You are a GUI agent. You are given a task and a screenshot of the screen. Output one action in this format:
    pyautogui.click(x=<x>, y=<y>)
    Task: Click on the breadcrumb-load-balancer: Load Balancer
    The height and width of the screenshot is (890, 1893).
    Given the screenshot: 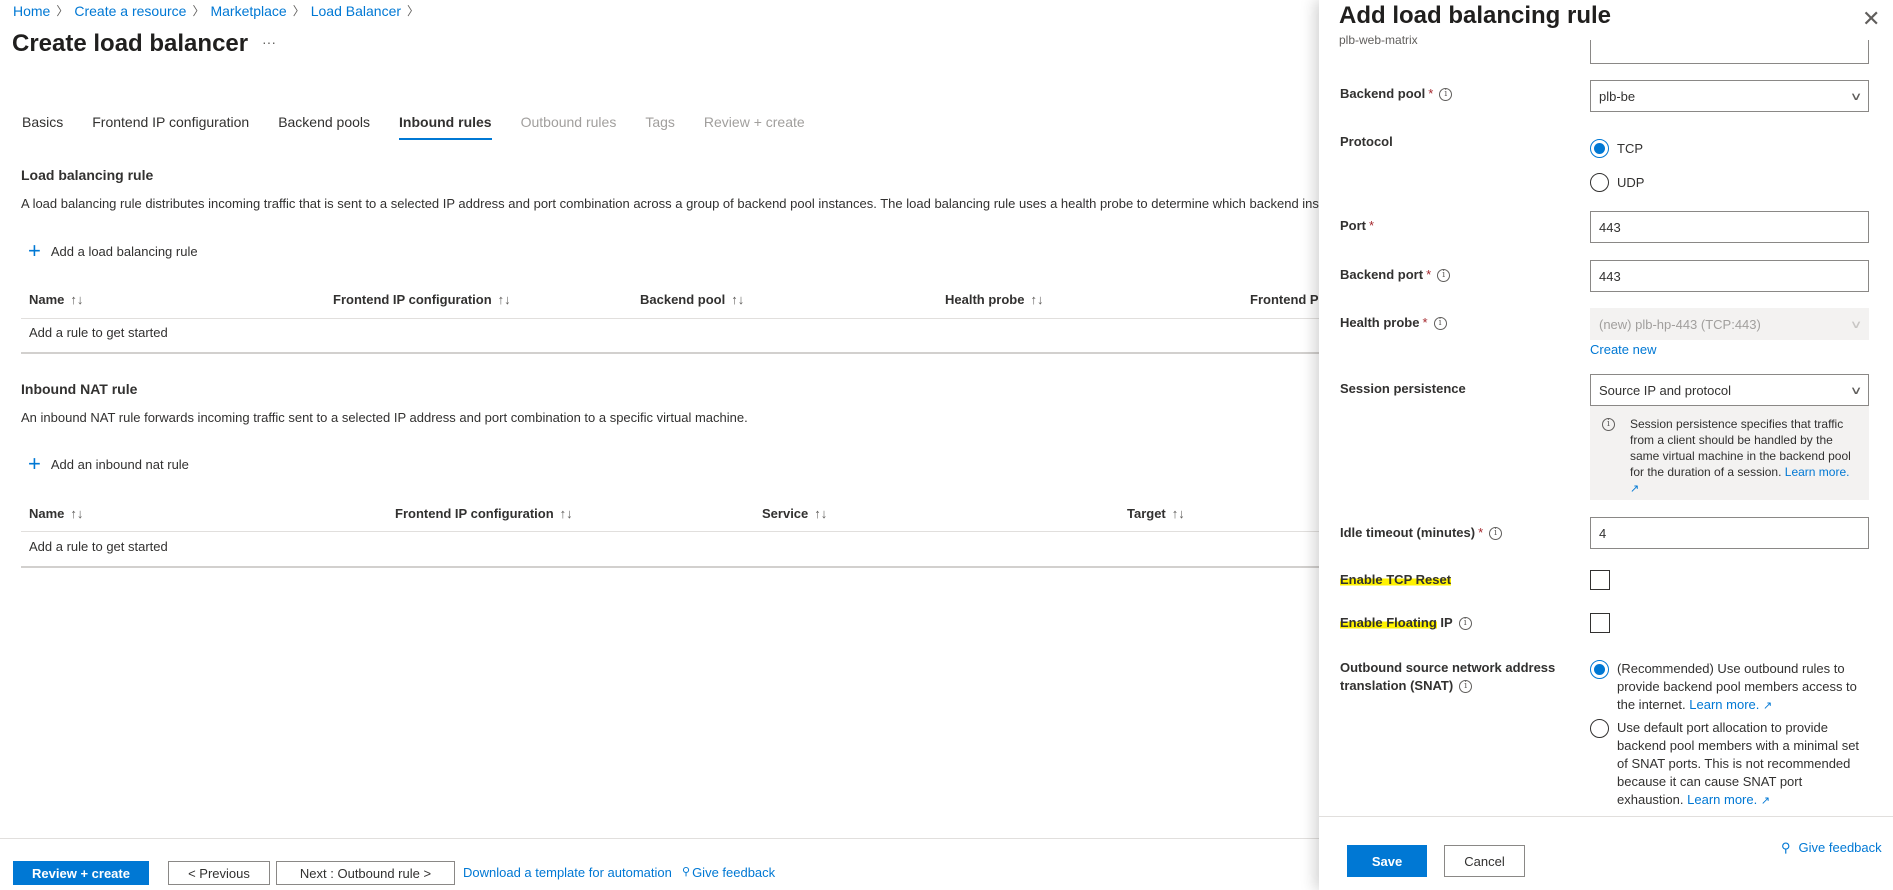 What is the action you would take?
    pyautogui.click(x=356, y=11)
    